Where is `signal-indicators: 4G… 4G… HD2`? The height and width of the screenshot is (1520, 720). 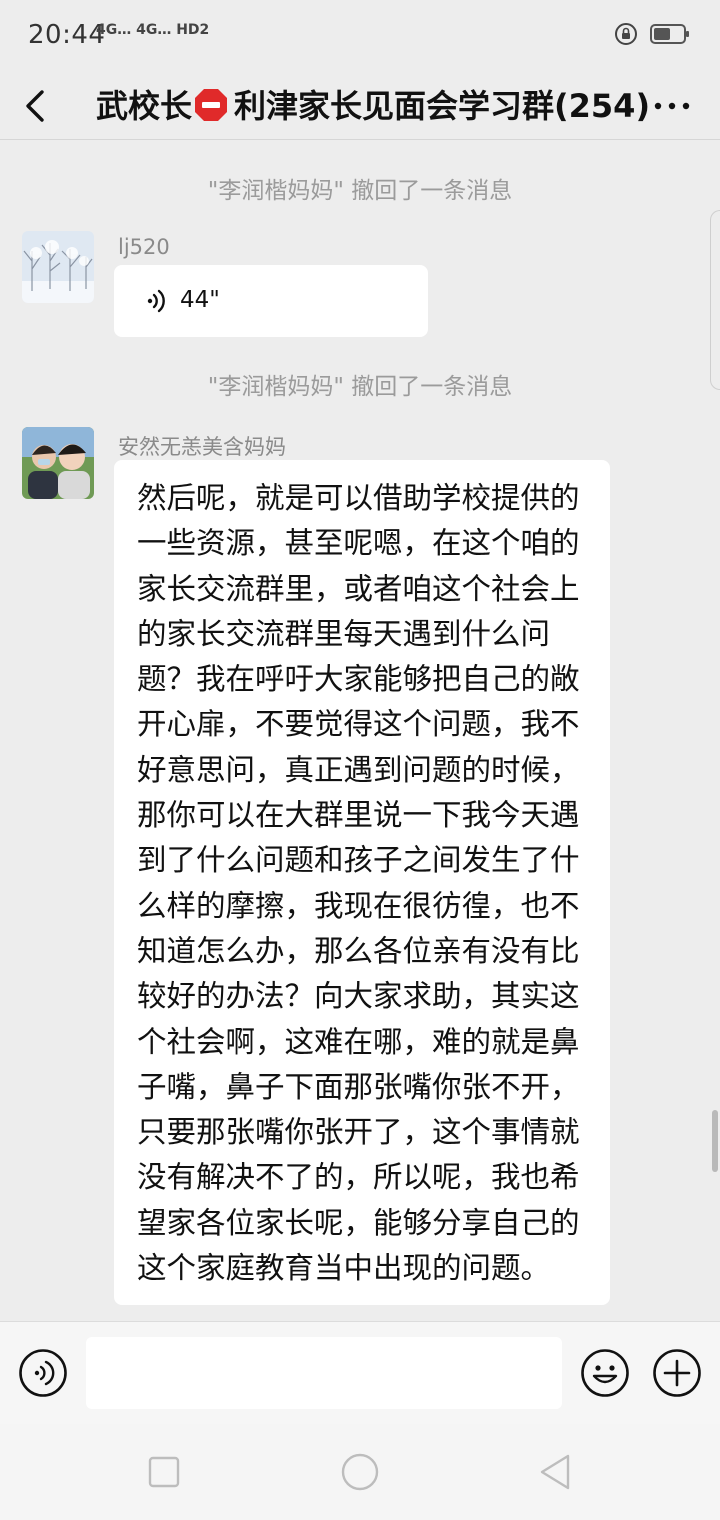
signal-indicators: 4G… 4G… HD2 is located at coordinates (153, 30).